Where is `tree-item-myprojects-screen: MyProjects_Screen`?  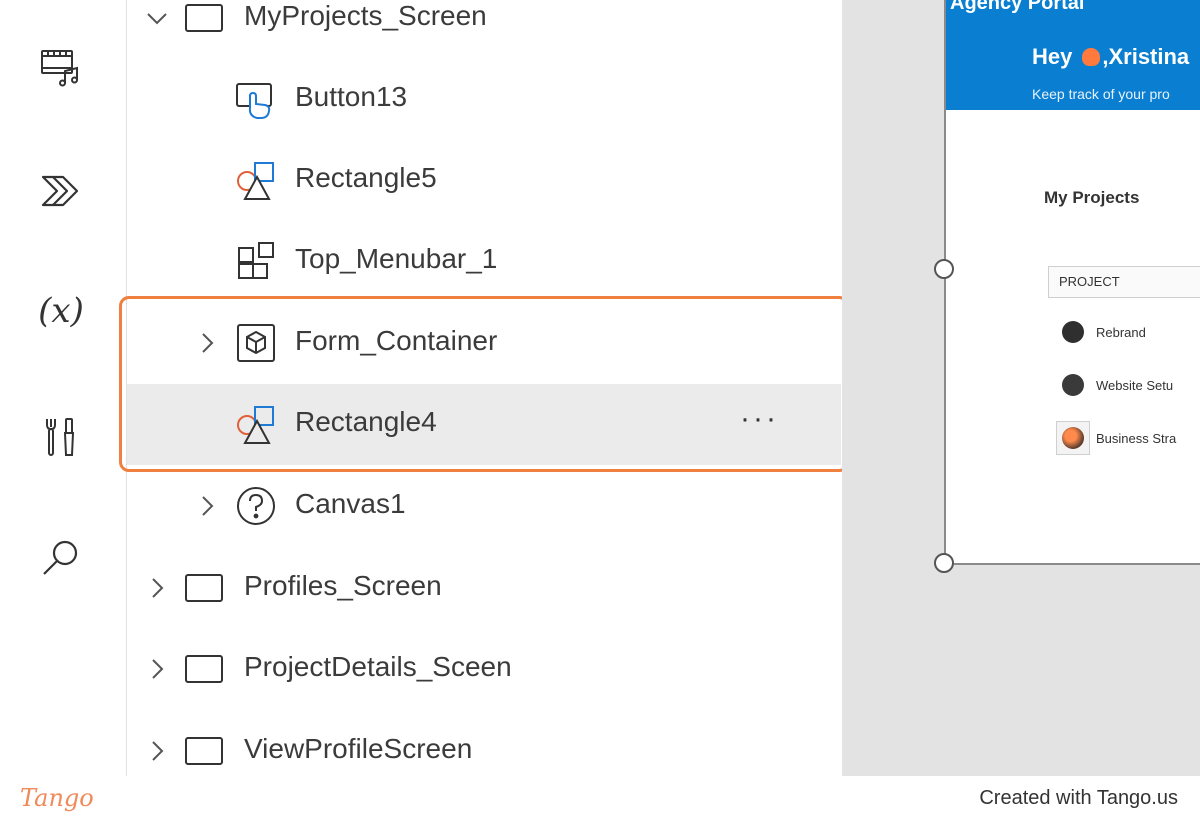 tree-item-myprojects-screen: MyProjects_Screen is located at coordinates (484, 29).